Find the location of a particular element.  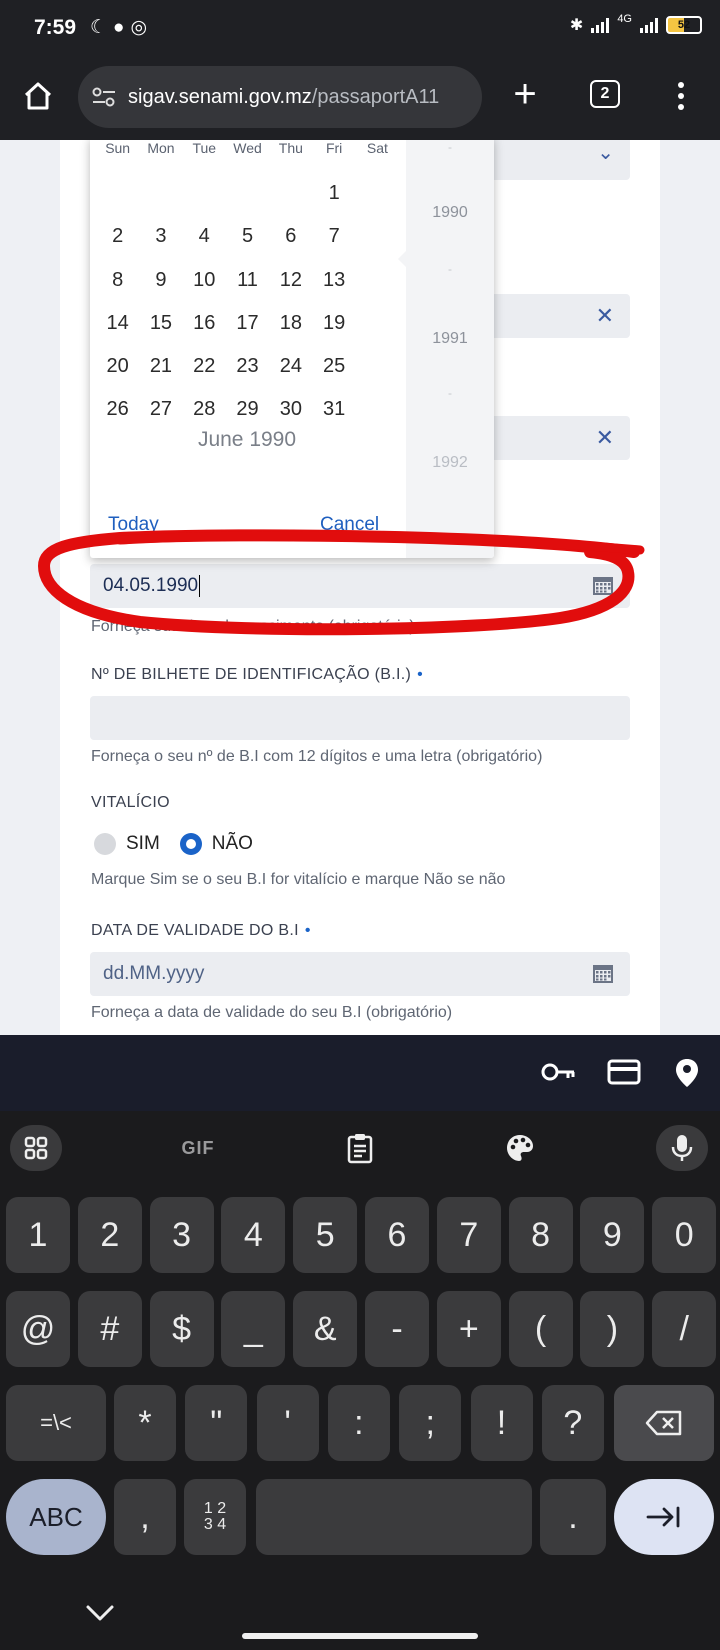

month-title: June 1990 is located at coordinates (247, 440).